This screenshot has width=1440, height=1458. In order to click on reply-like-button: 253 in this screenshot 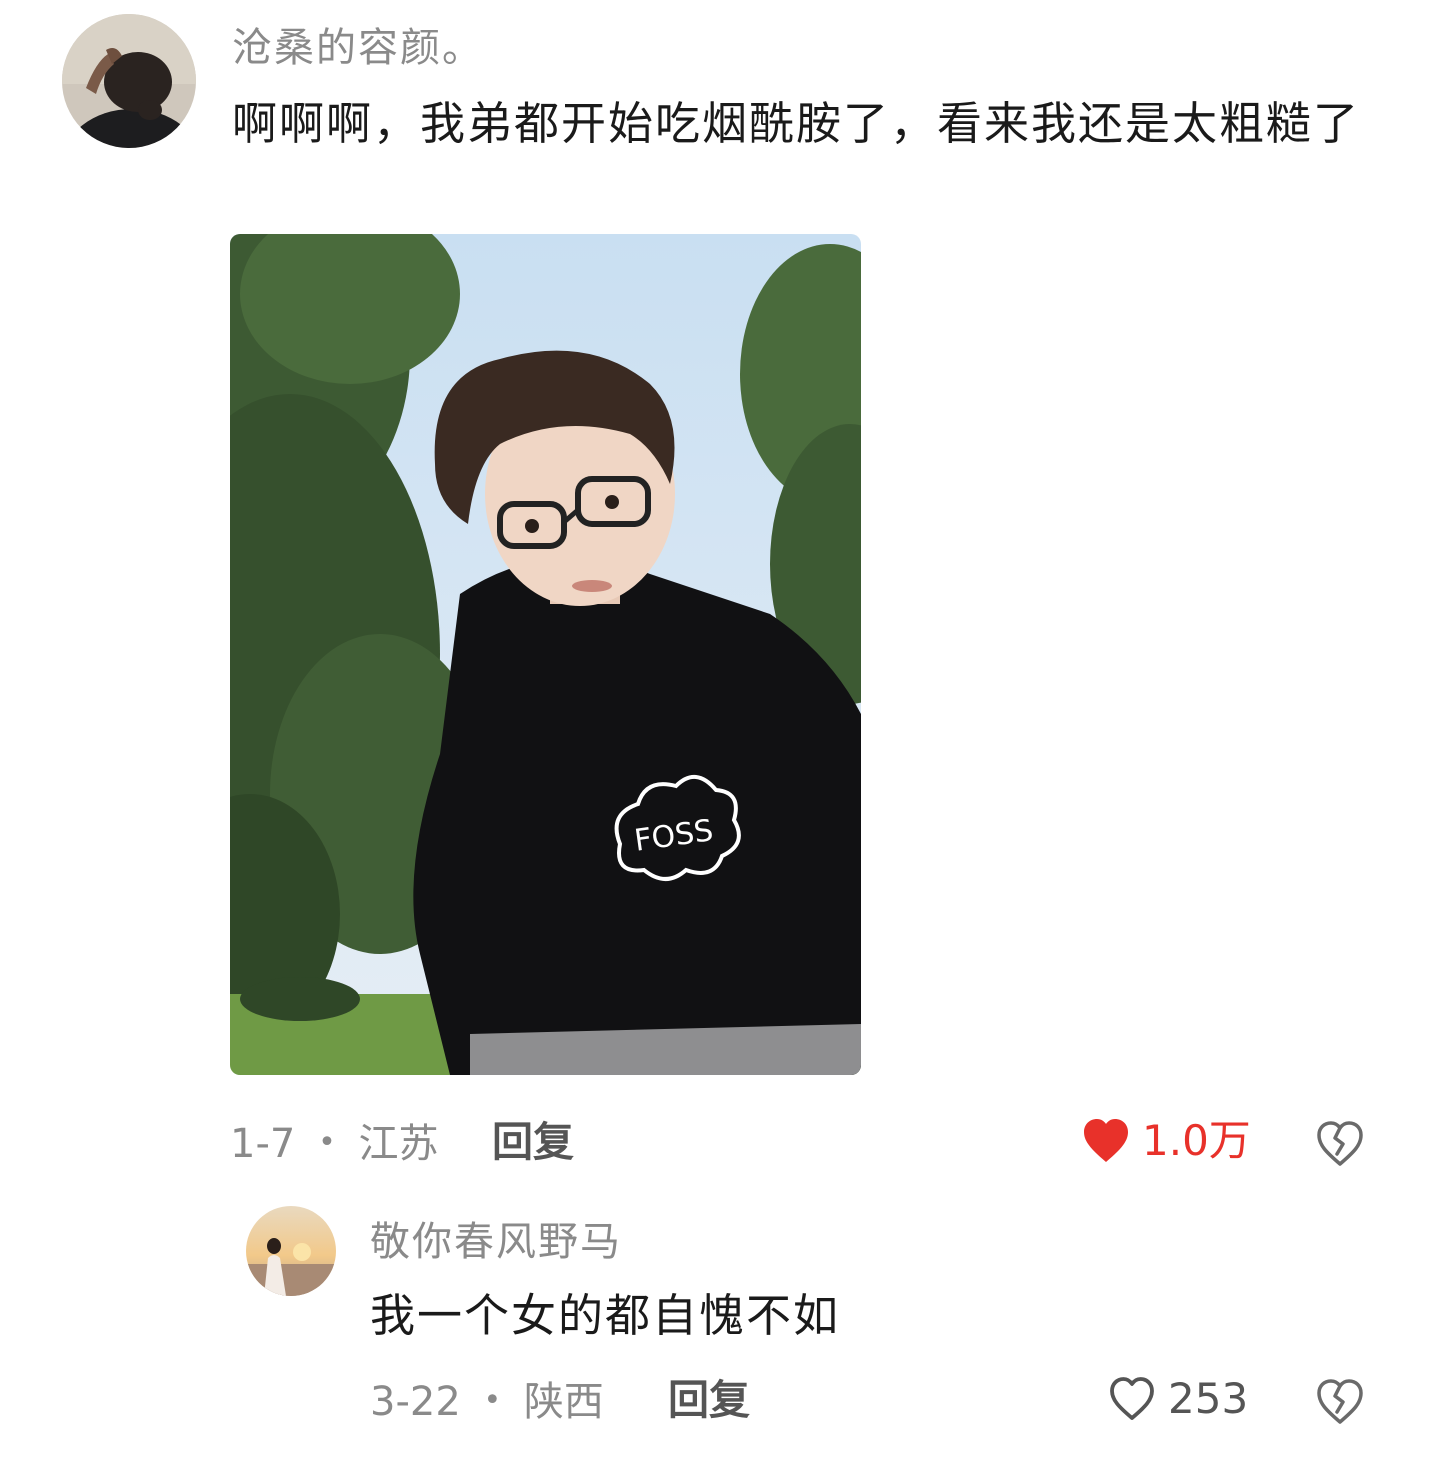, I will do `click(1178, 1399)`.